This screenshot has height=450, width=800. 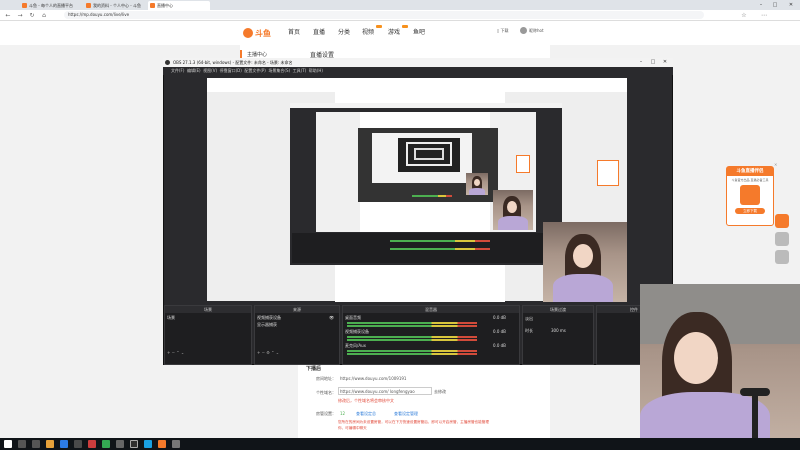 I want to click on sources-title: 来源, so click(x=297, y=309).